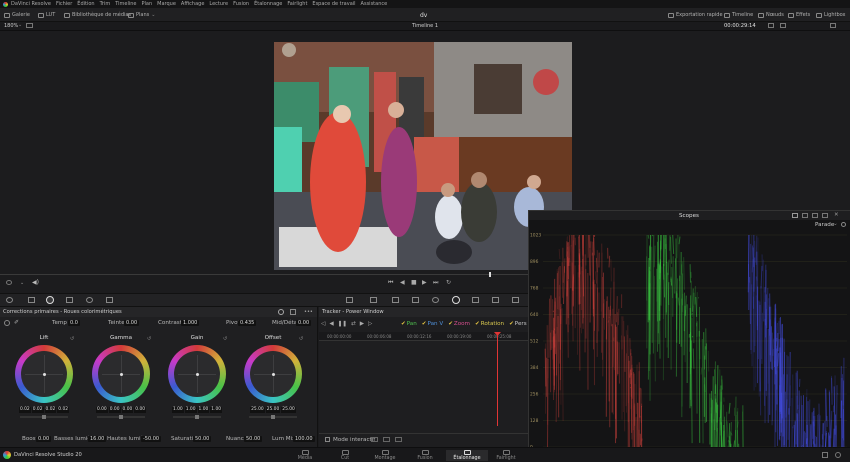  What do you see at coordinates (190, 323) in the screenshot?
I see `contrast-field: 1.000` at bounding box center [190, 323].